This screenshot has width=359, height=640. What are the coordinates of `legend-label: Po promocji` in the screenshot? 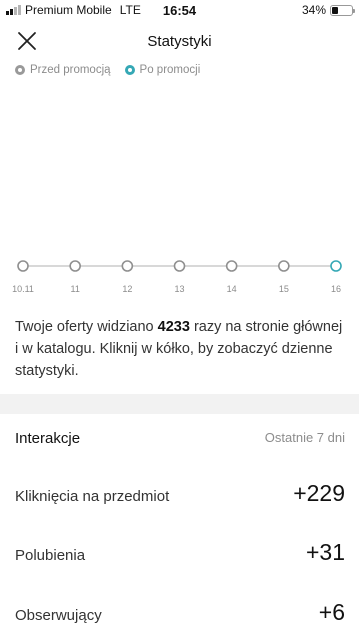 It's located at (170, 70).